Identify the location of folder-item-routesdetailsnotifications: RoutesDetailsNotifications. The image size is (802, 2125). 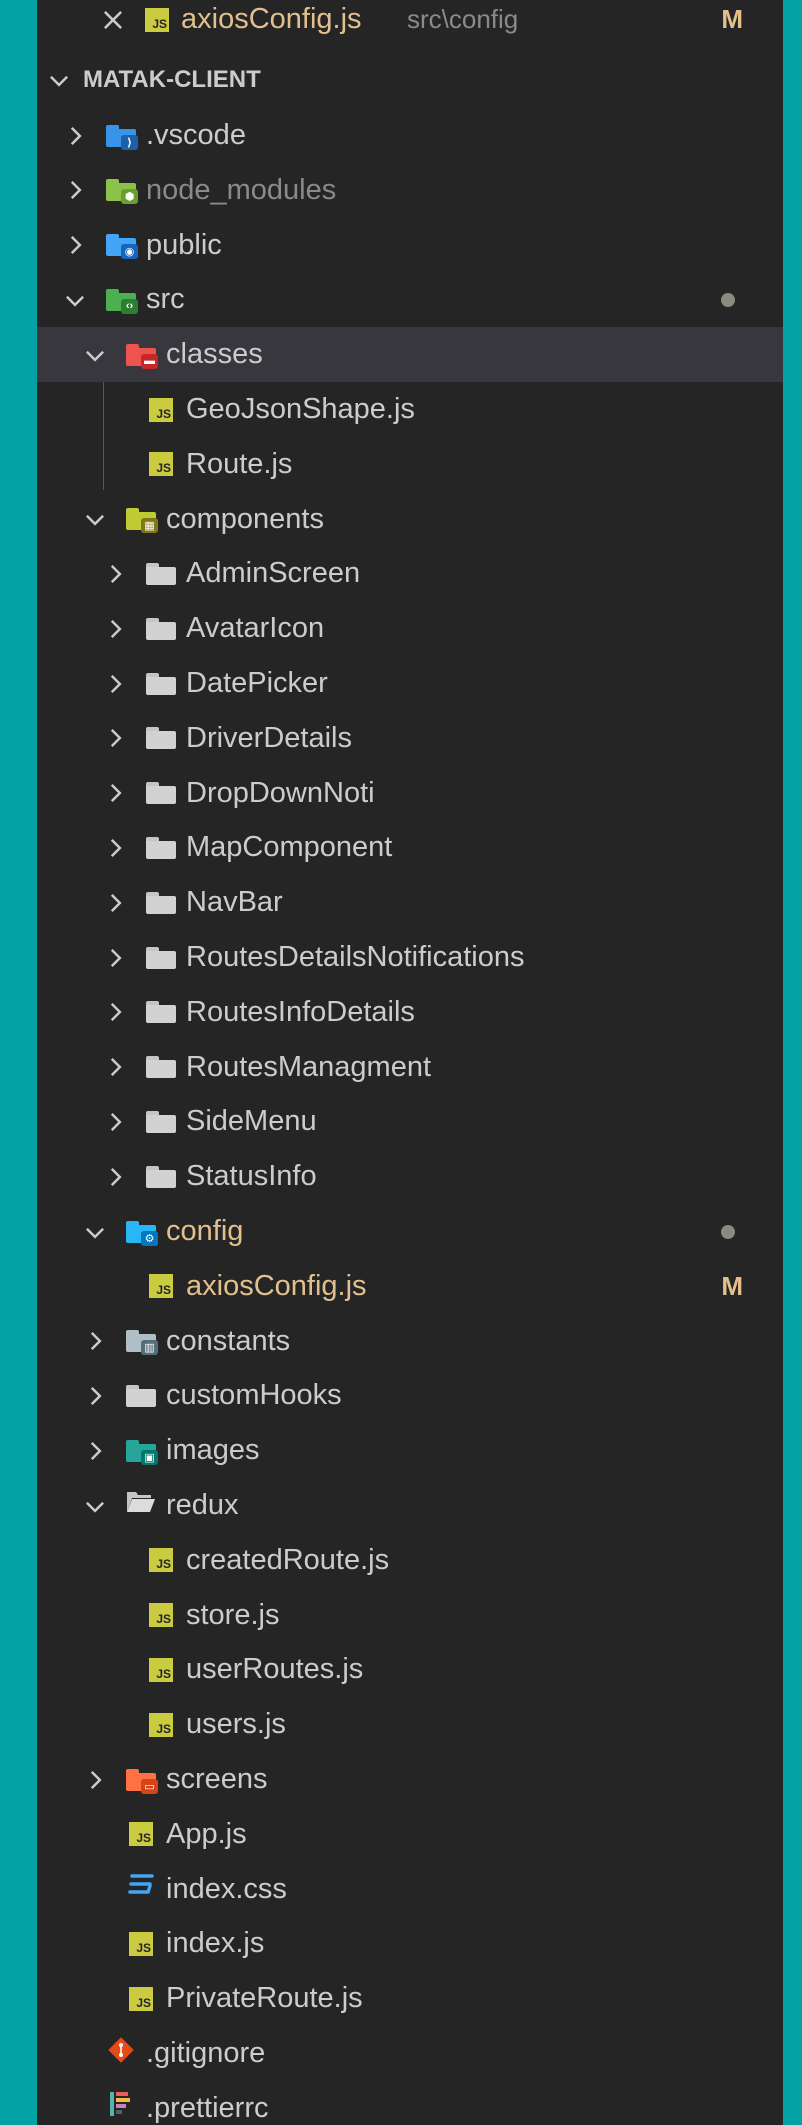
(410, 957).